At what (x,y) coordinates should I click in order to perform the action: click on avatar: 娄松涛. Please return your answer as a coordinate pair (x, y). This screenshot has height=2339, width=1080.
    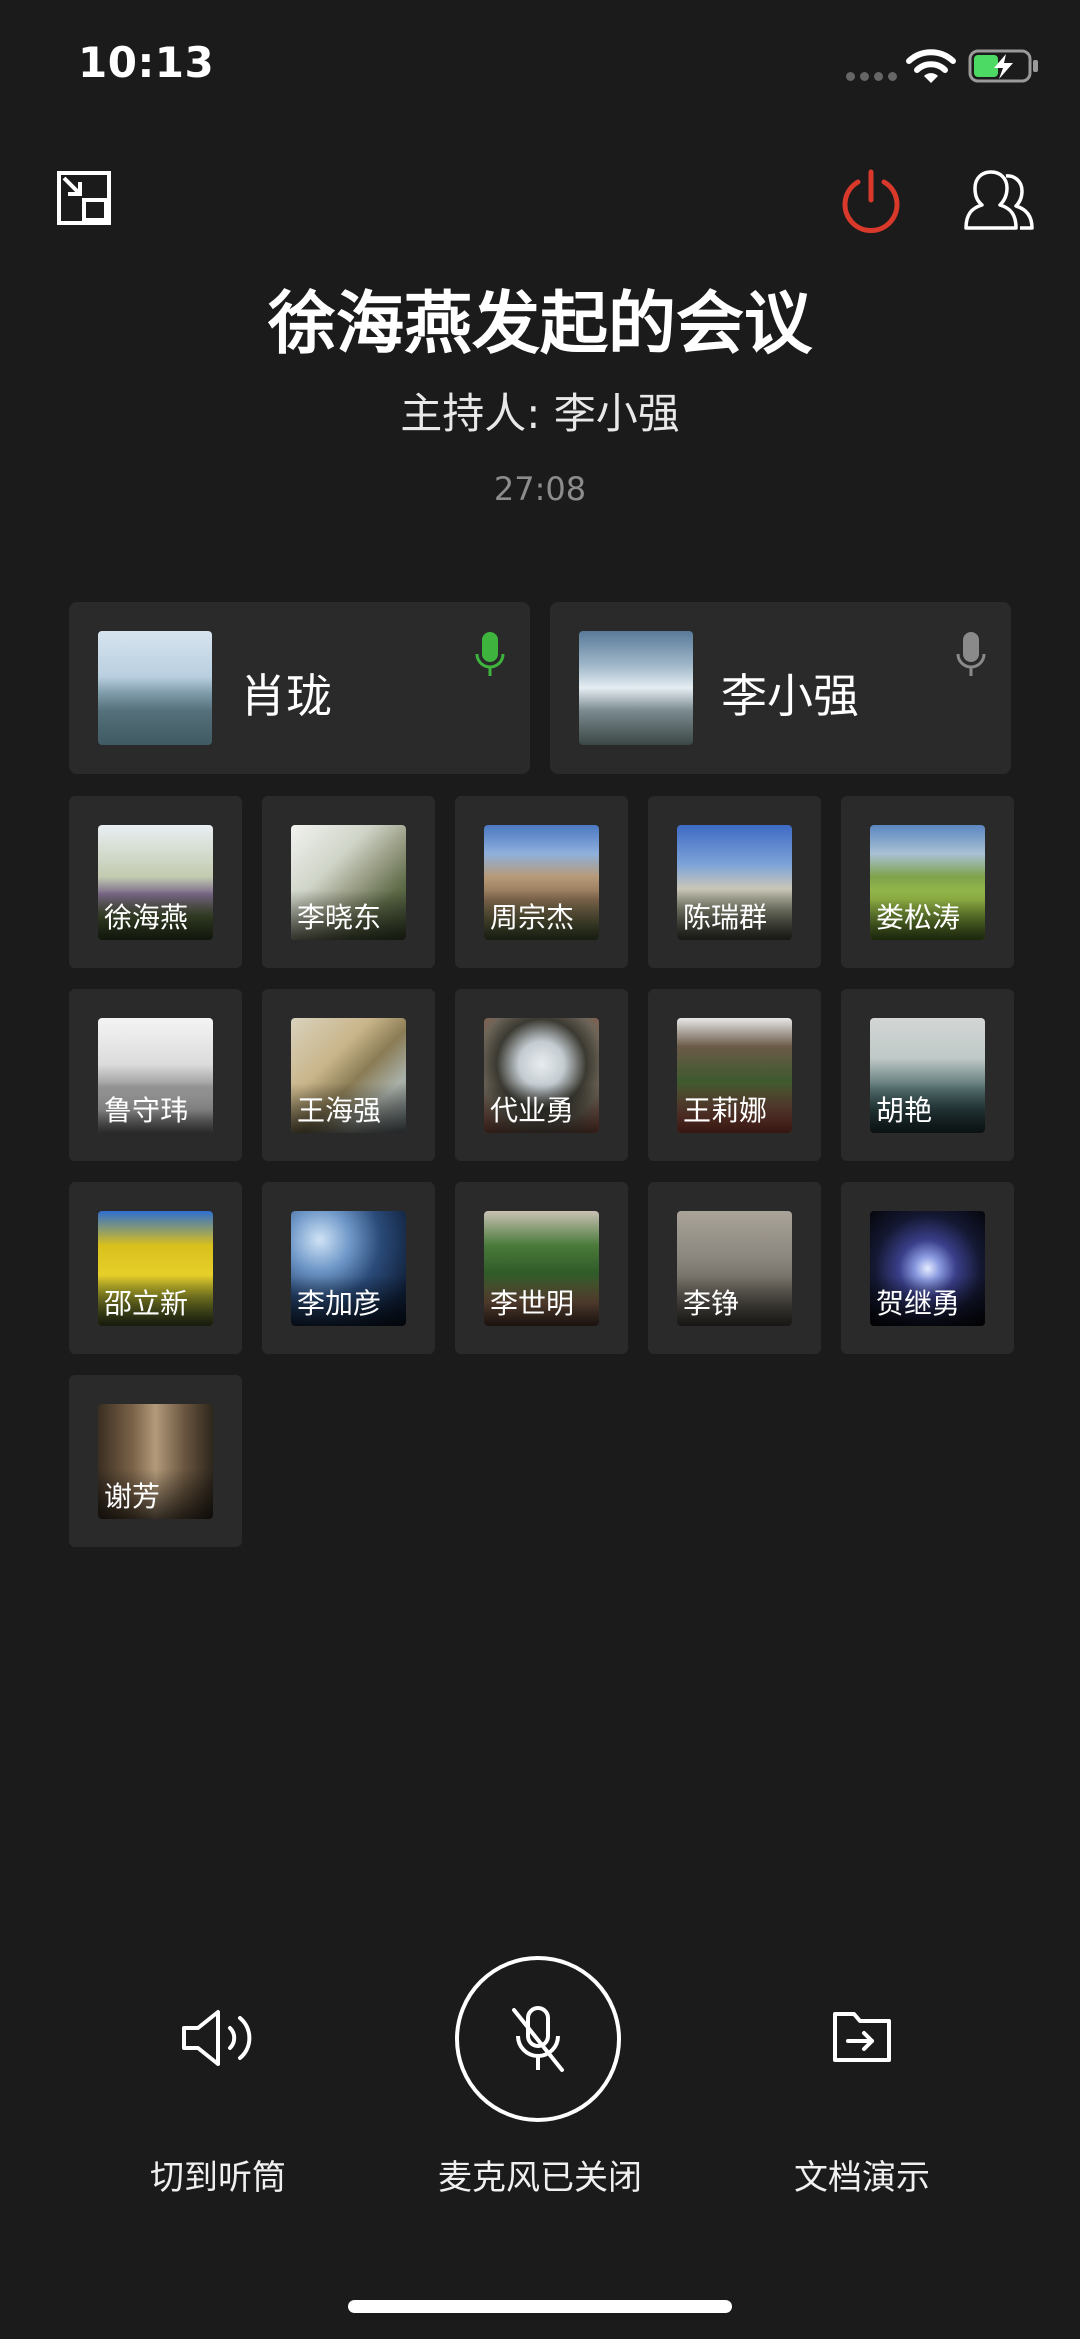
    Looking at the image, I should click on (927, 882).